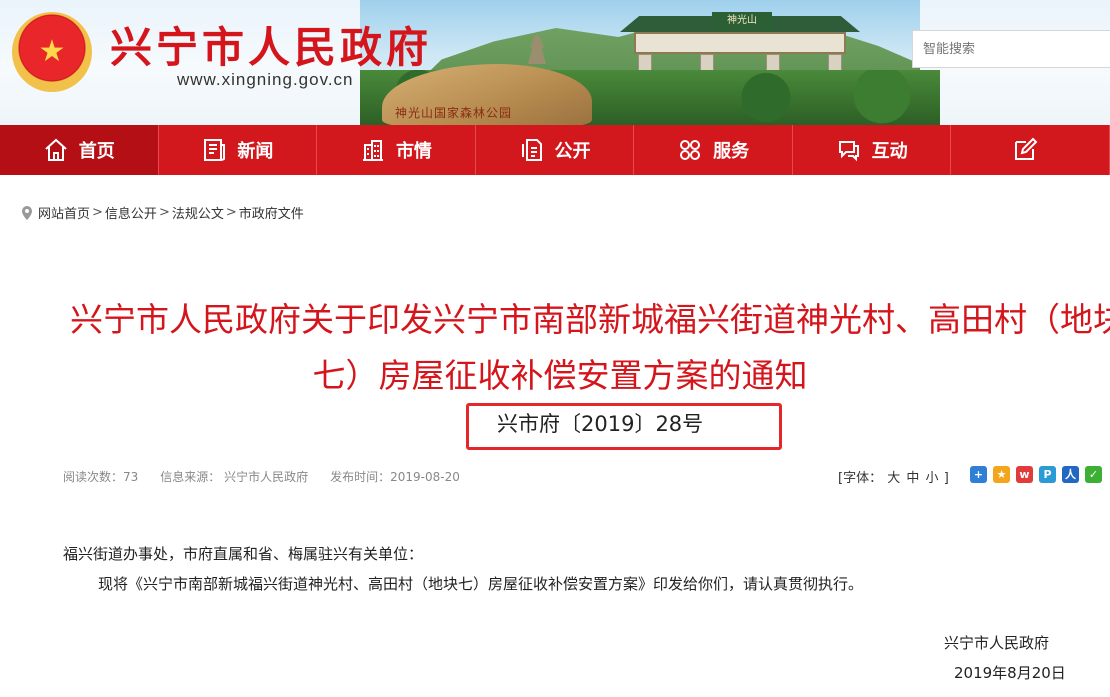 Image resolution: width=1110 pixels, height=697 pixels. I want to click on breadcrumb-home-link: 网站首页, so click(64, 212).